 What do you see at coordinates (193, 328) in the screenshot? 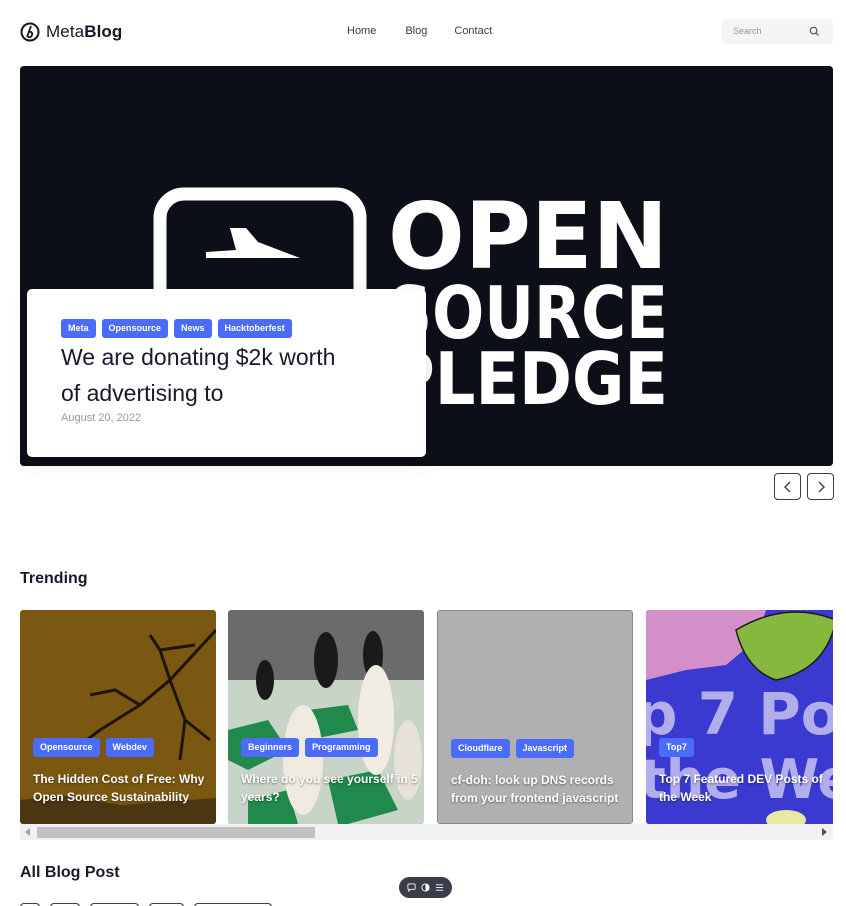
I see `tag-news: News` at bounding box center [193, 328].